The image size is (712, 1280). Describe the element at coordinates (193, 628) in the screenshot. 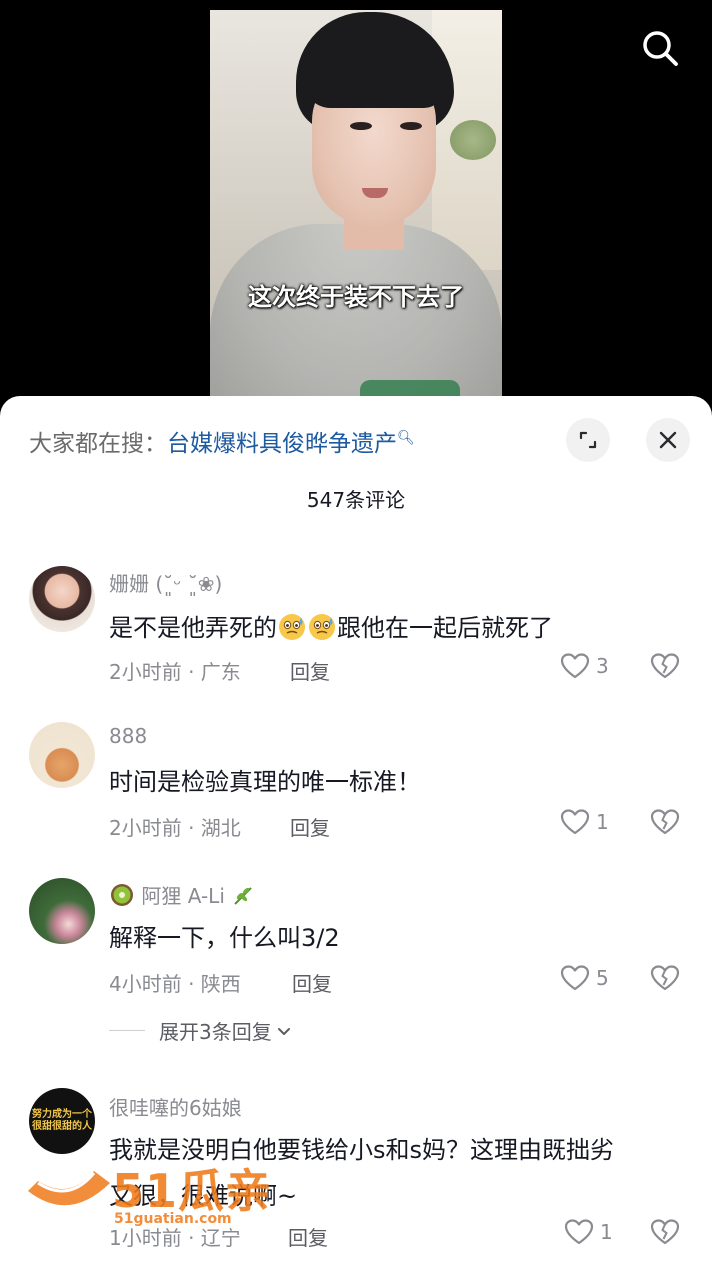

I see `comment-text-part: 是不是他弄死的` at that location.